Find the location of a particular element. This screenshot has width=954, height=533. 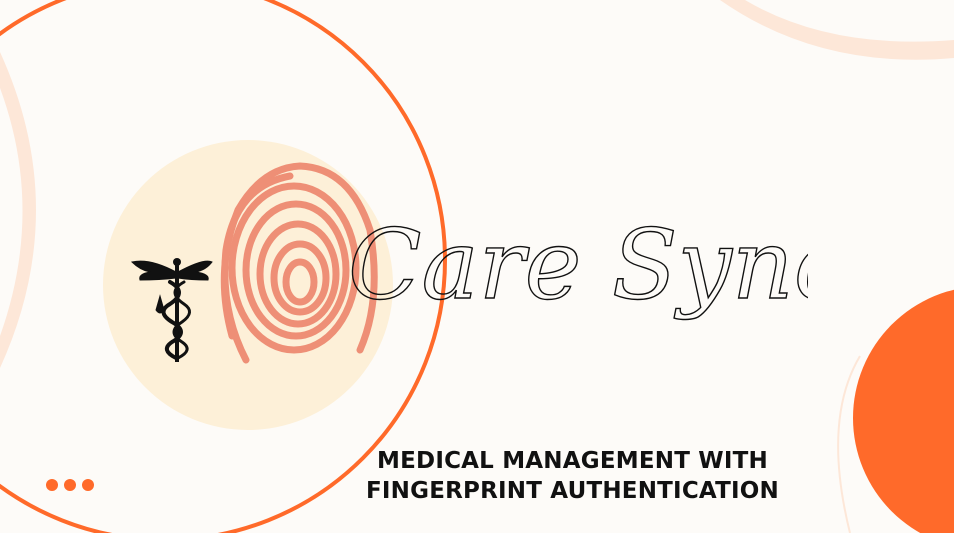

brand-title-text: Care Sync is located at coordinates (578, 265).